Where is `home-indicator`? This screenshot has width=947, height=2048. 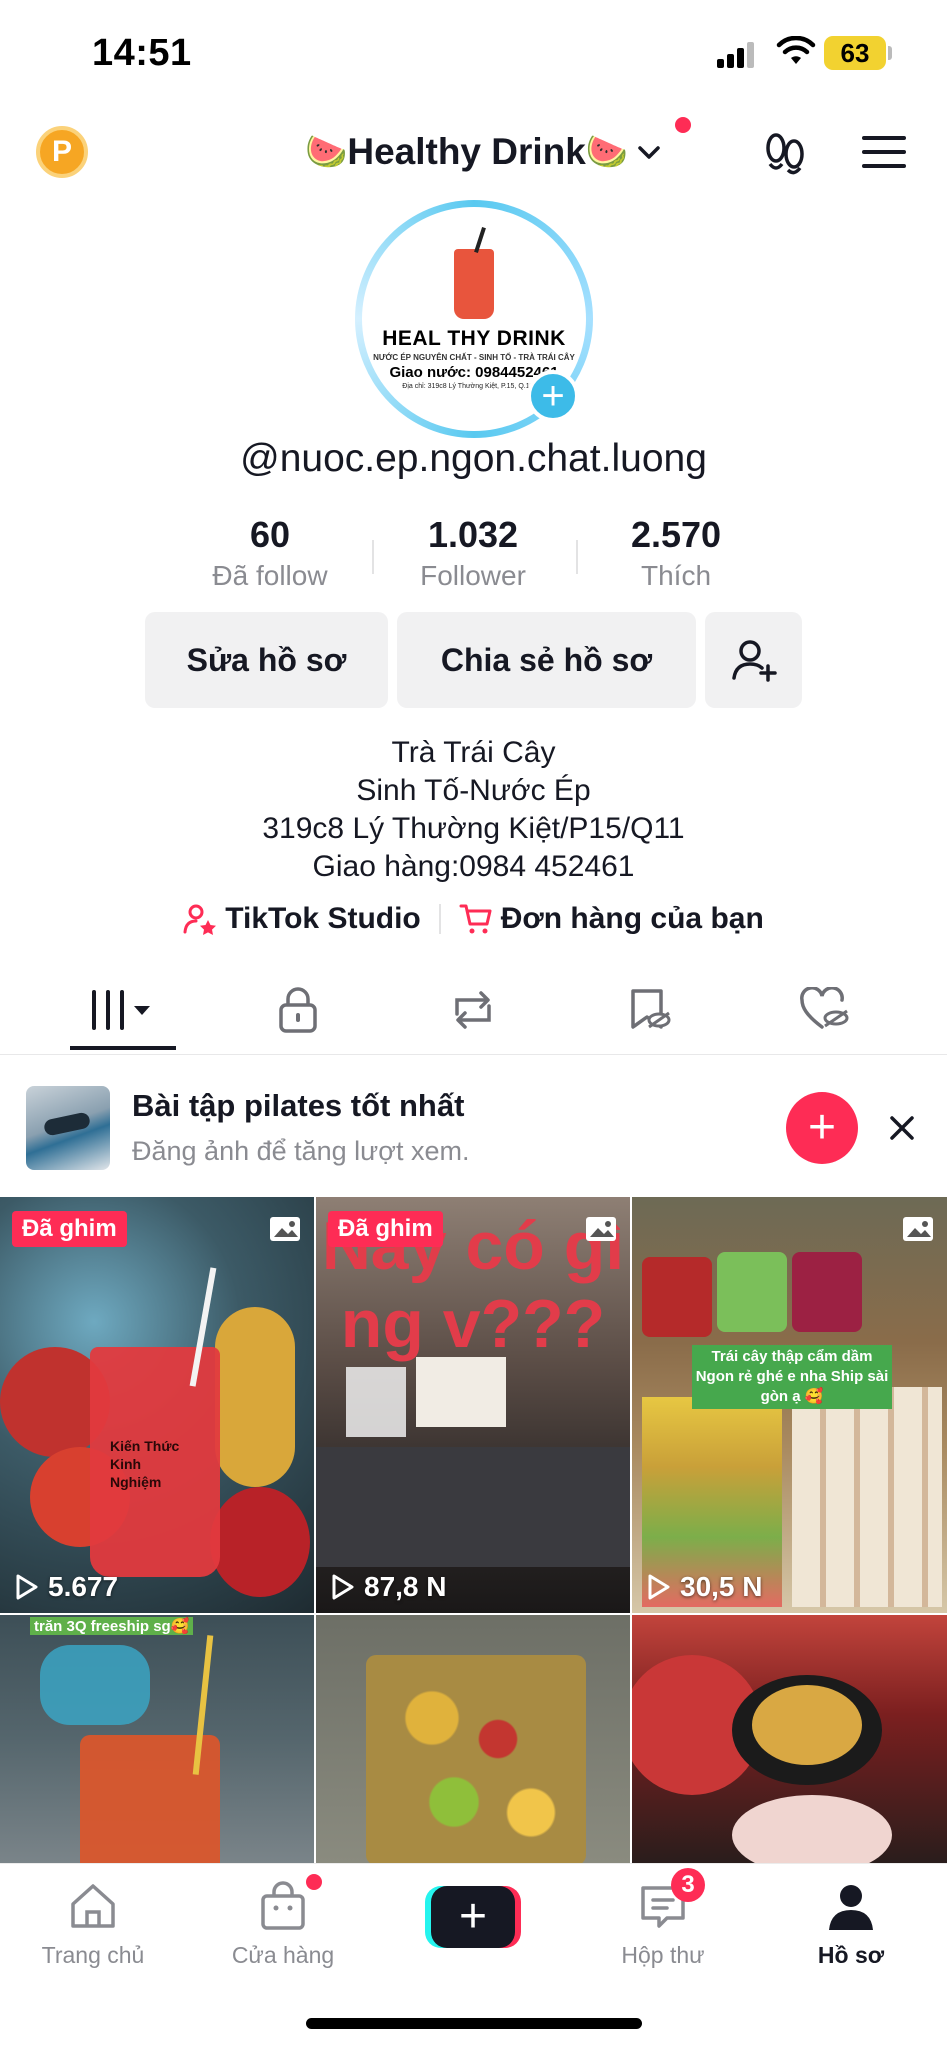 home-indicator is located at coordinates (474, 2023).